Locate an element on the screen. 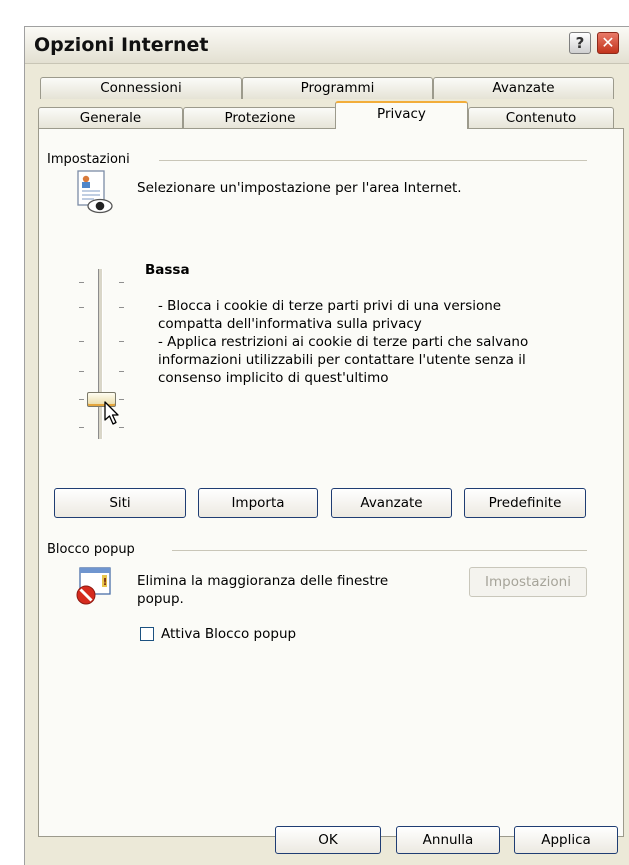  tab-generale: Generale is located at coordinates (110, 118).